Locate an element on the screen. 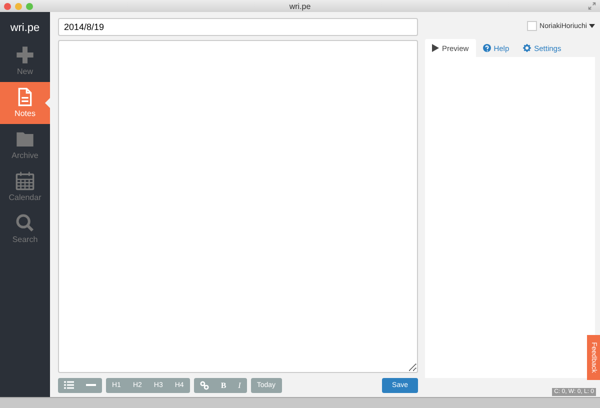 This screenshot has width=600, height=408. list-icon is located at coordinates (69, 385).